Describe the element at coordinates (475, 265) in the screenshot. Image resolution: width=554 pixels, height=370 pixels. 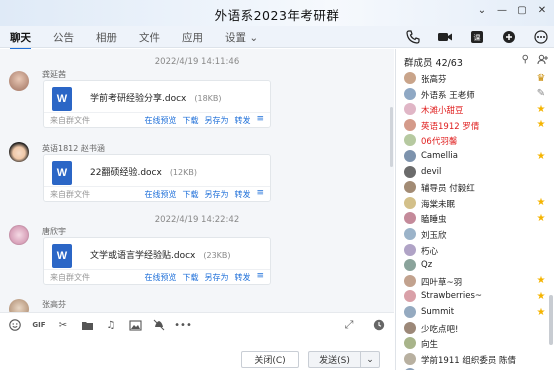
I see `member-item: Qz` at that location.